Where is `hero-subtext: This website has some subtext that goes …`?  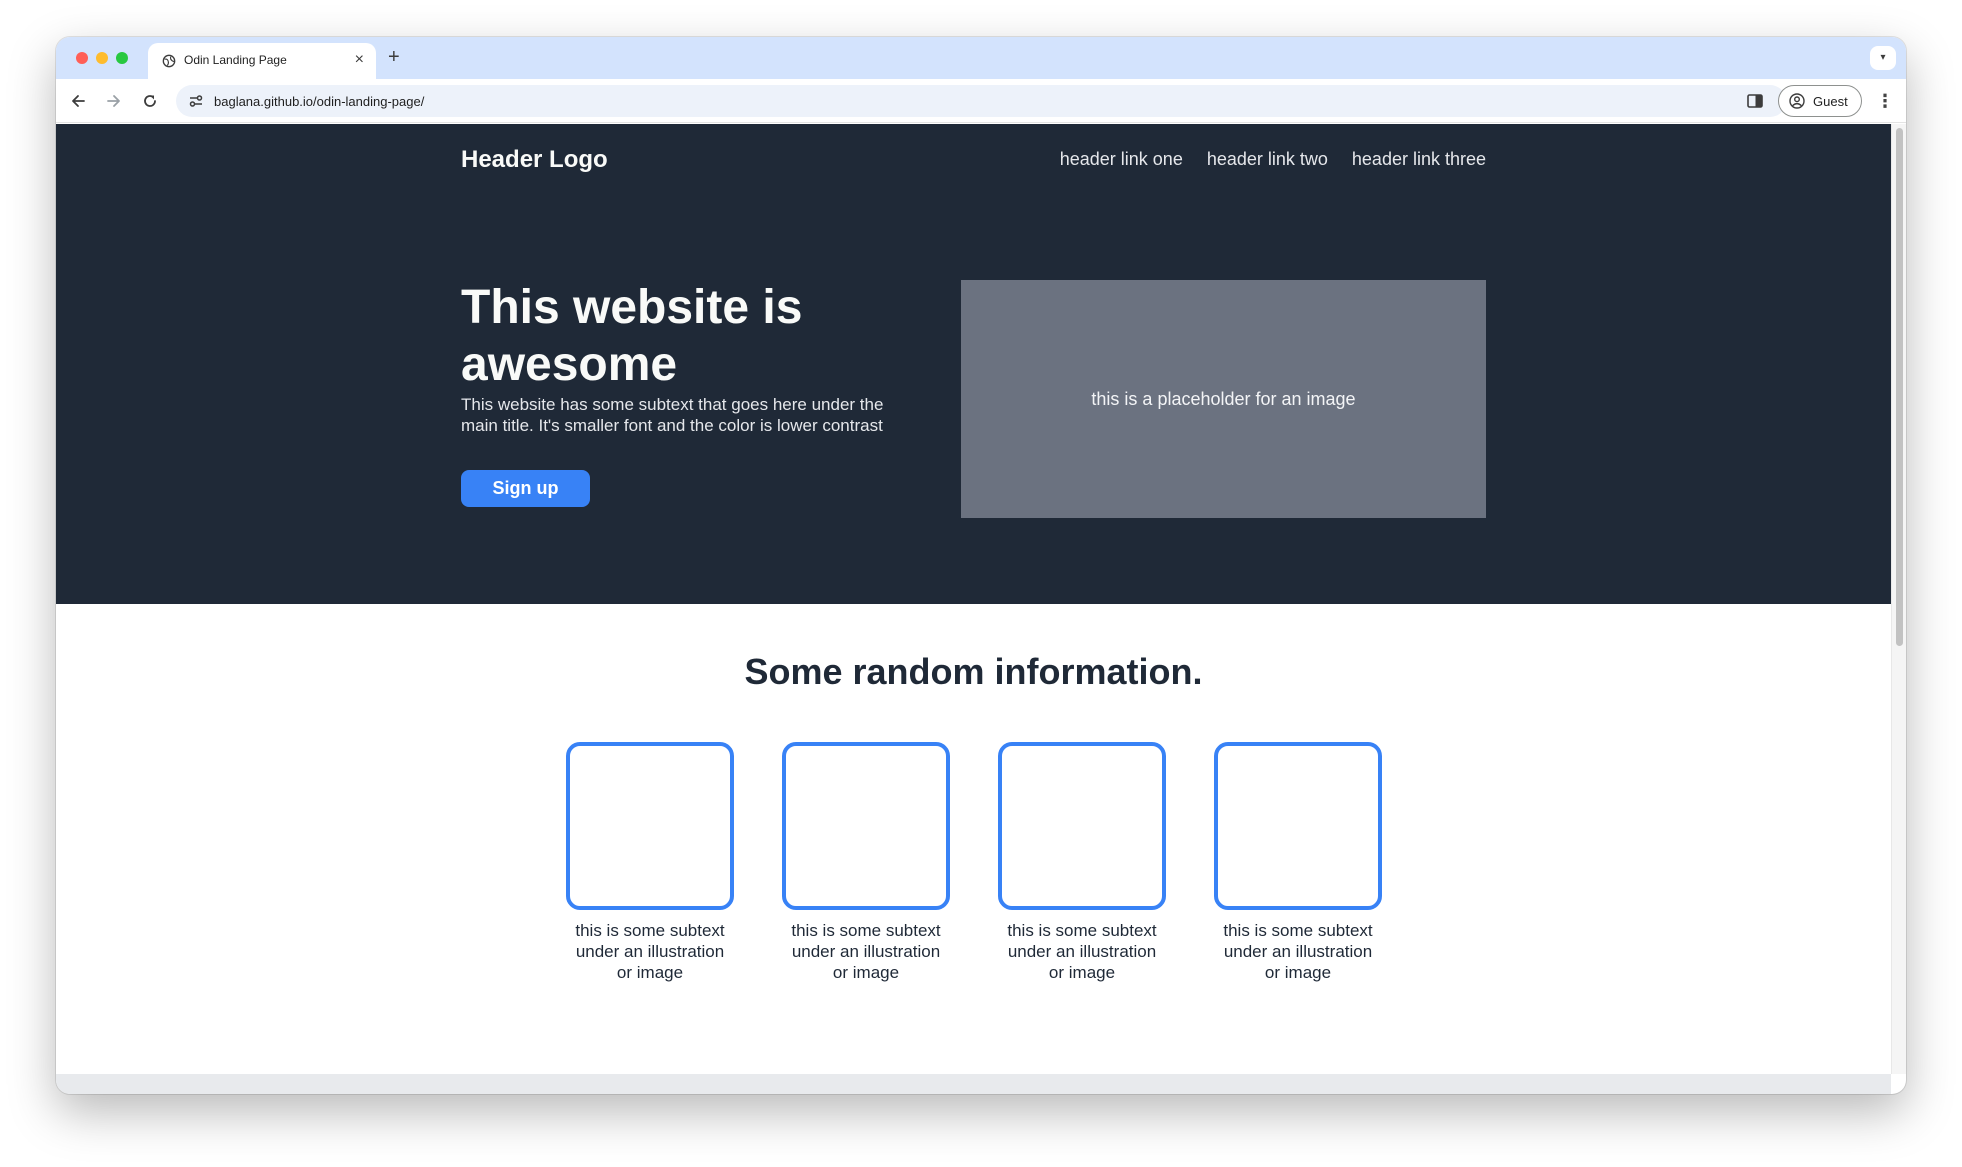 hero-subtext: This website has some subtext that goes … is located at coordinates (672, 415).